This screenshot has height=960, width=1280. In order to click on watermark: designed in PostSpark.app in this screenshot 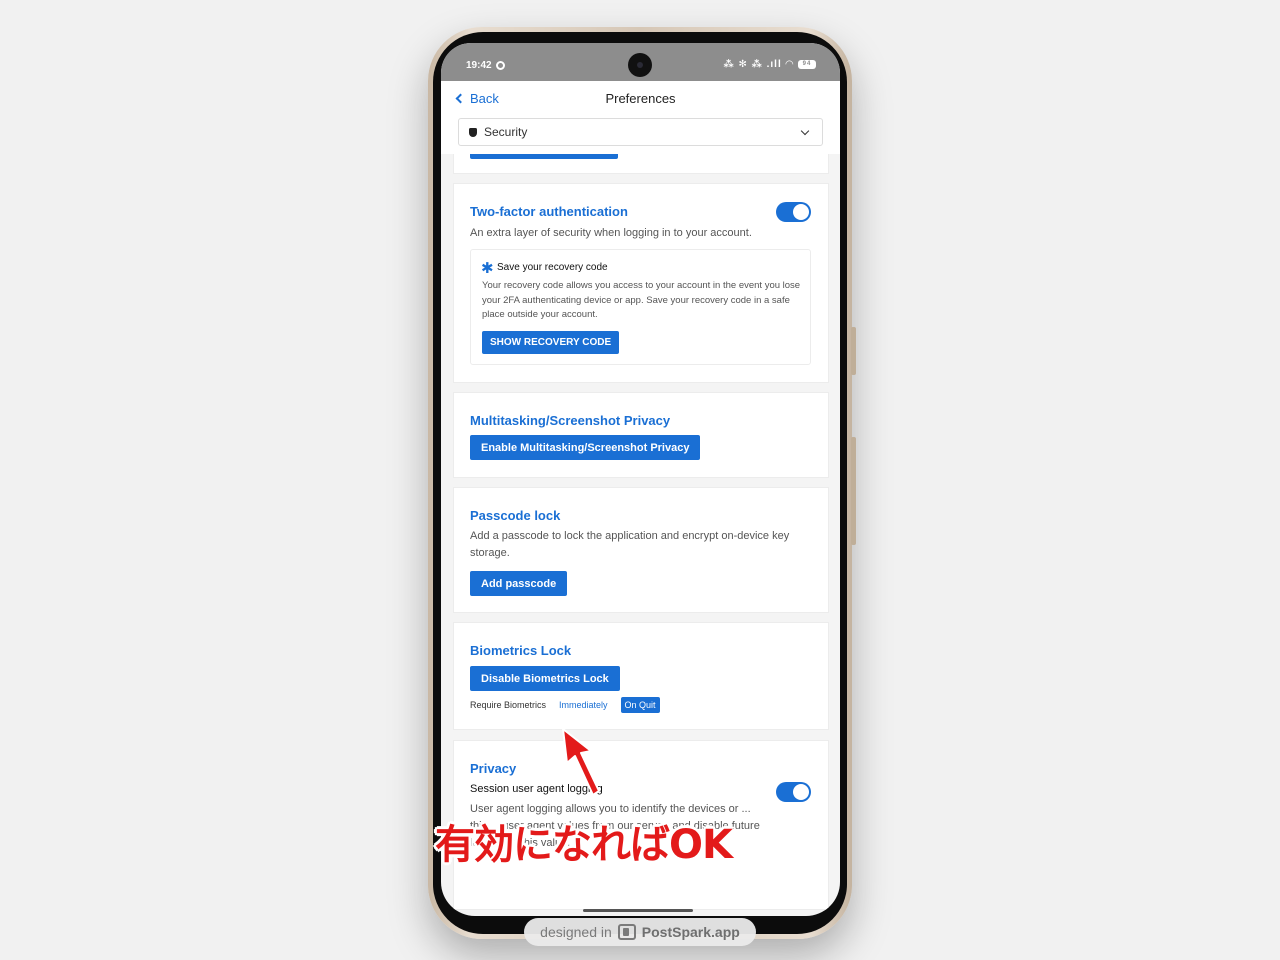, I will do `click(640, 932)`.